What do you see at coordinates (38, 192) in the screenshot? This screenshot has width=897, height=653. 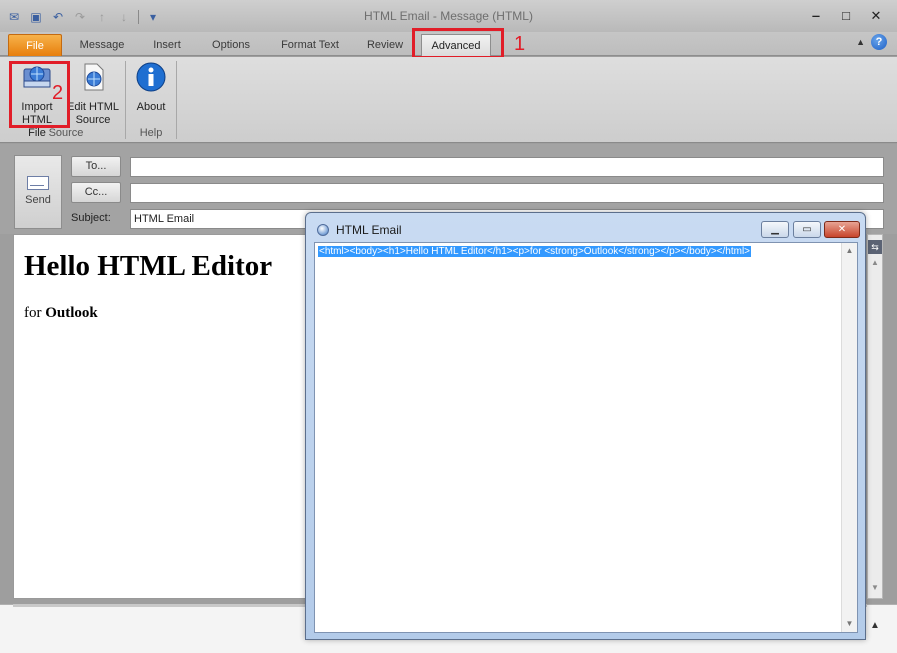 I see `send-button: Send` at bounding box center [38, 192].